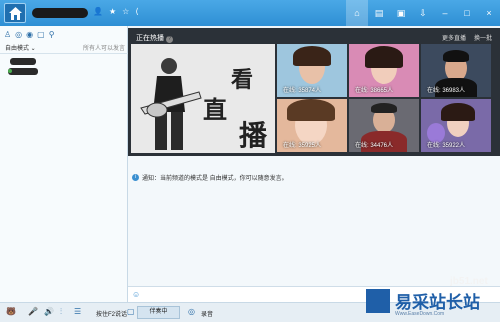 Image resolution: width=500 pixels, height=322 pixels. I want to click on channel-icon: ◎, so click(18, 34).